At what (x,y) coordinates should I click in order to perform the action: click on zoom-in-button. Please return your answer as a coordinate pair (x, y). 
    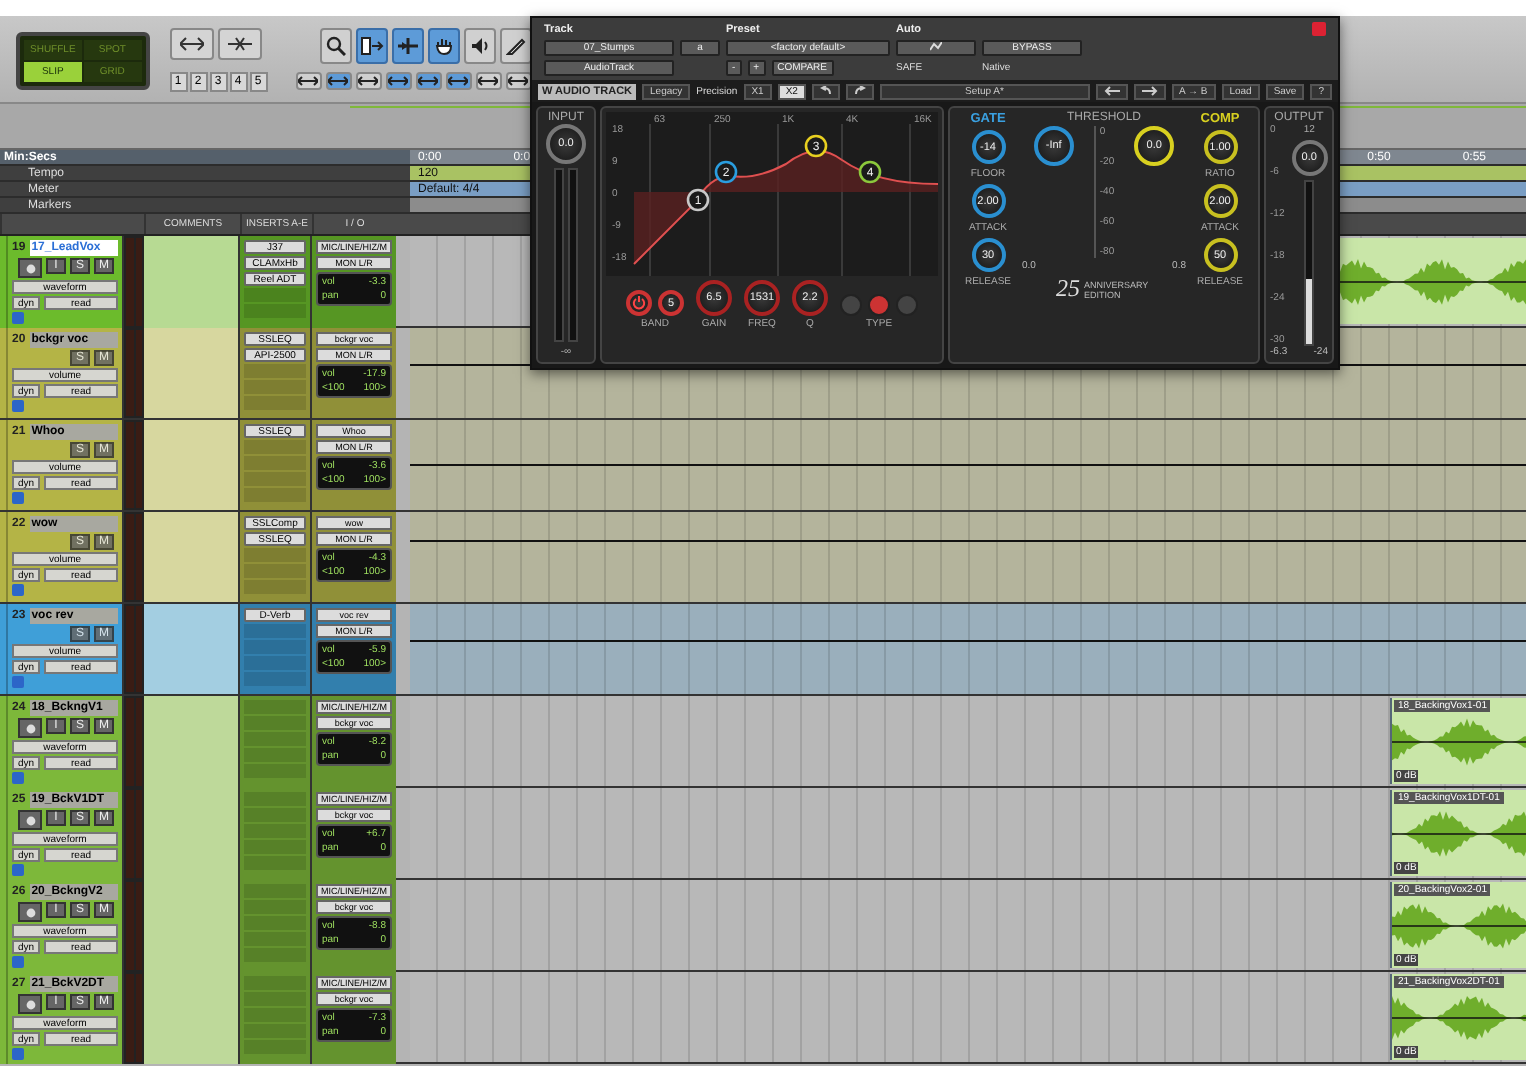
    Looking at the image, I should click on (239, 44).